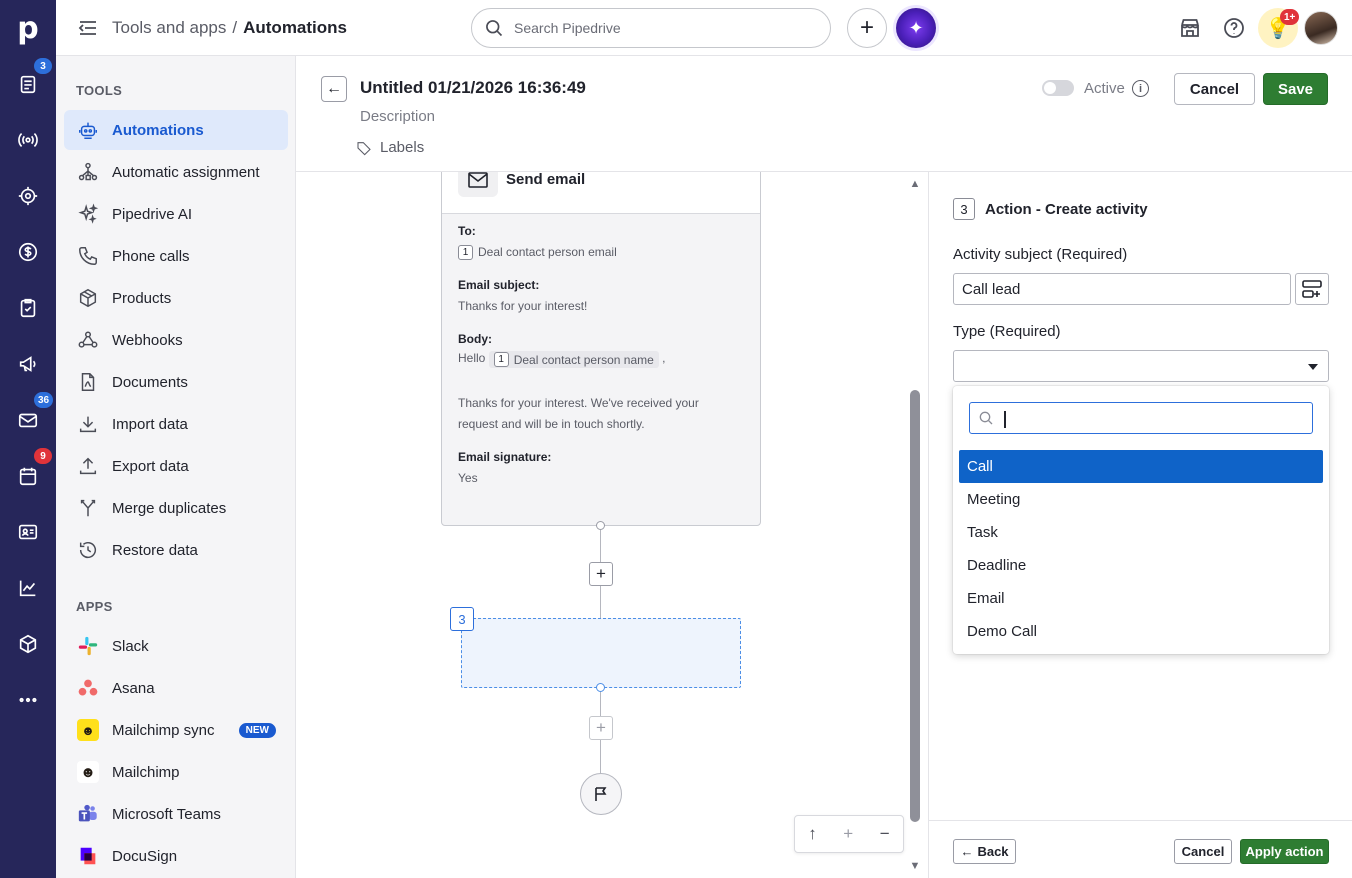  I want to click on scroll-up-arrow: ▲, so click(915, 184).